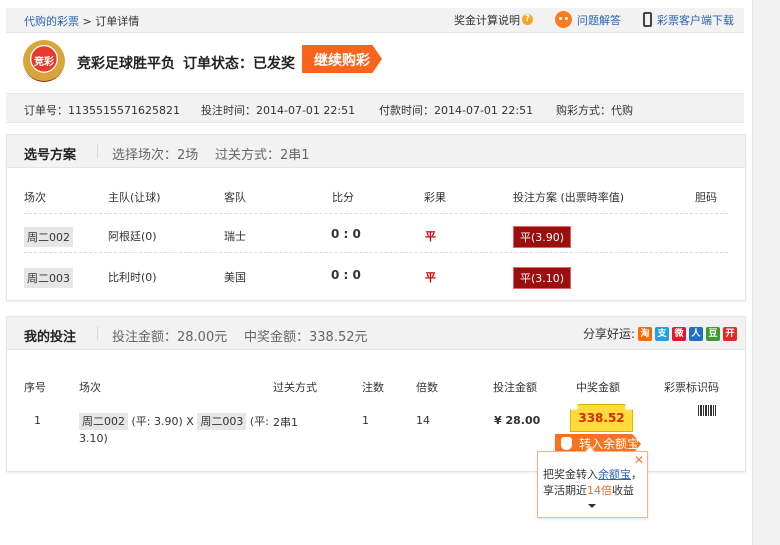 The height and width of the screenshot is (545, 780). I want to click on top-bar: 代购的彩票 > 订单详情 奖金计算说明 ? 问题解答 彩票客户端下载, so click(375, 20).